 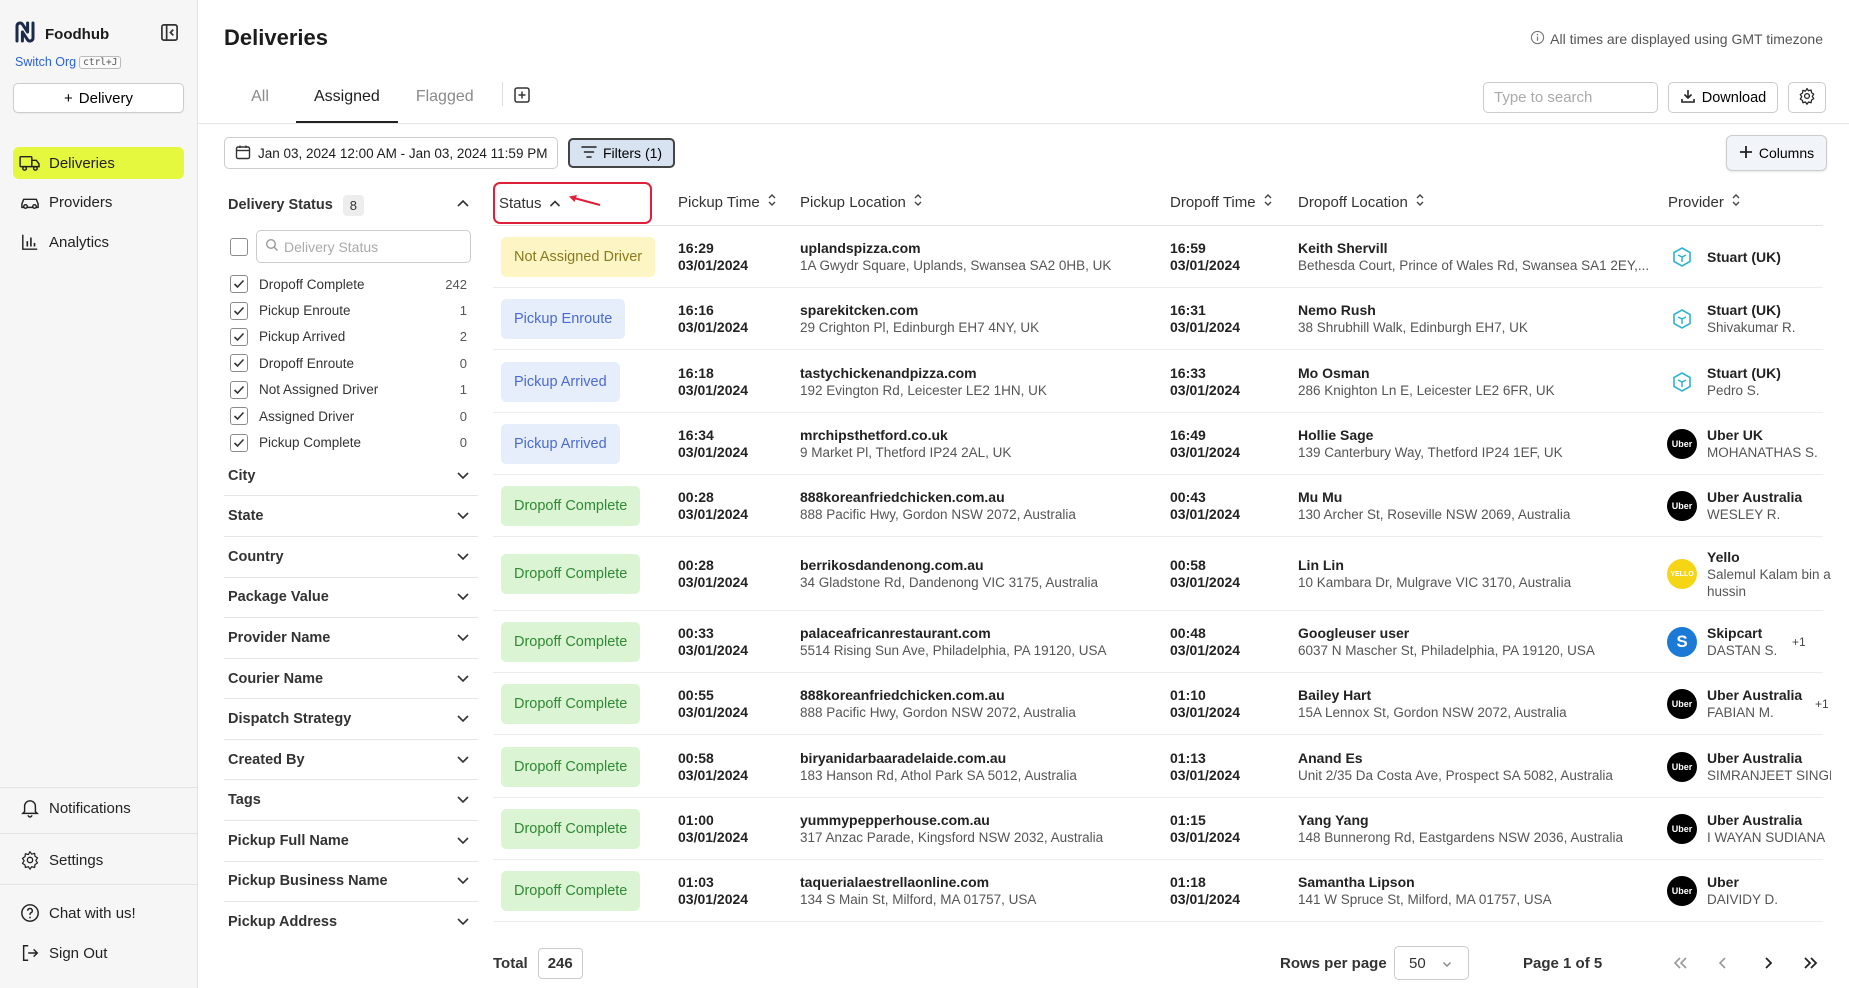 I want to click on status-option-label: Dropoff Complete, so click(x=312, y=284).